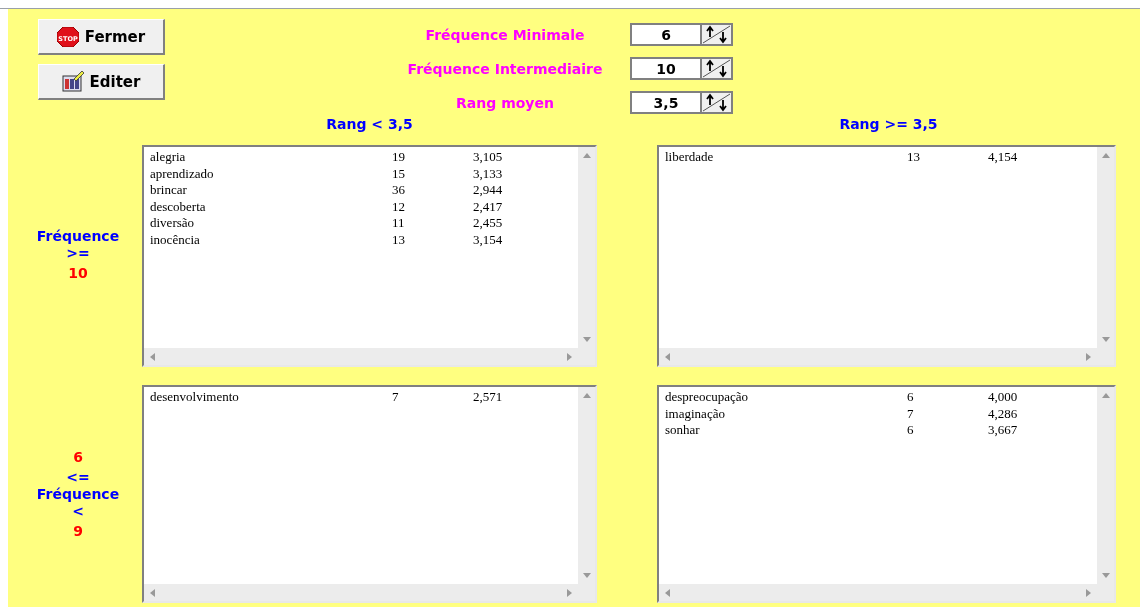 The image size is (1140, 607). I want to click on number-field: 10, so click(665, 68).